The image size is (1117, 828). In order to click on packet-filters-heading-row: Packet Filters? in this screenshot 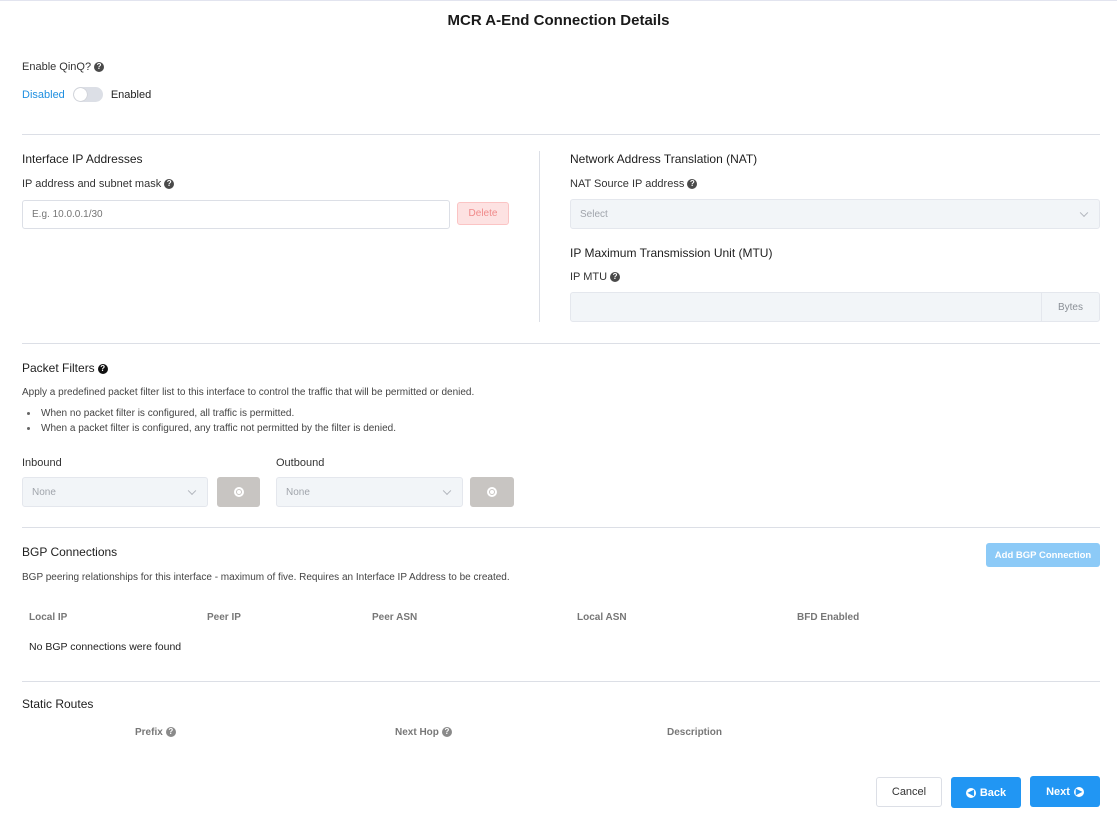, I will do `click(65, 368)`.